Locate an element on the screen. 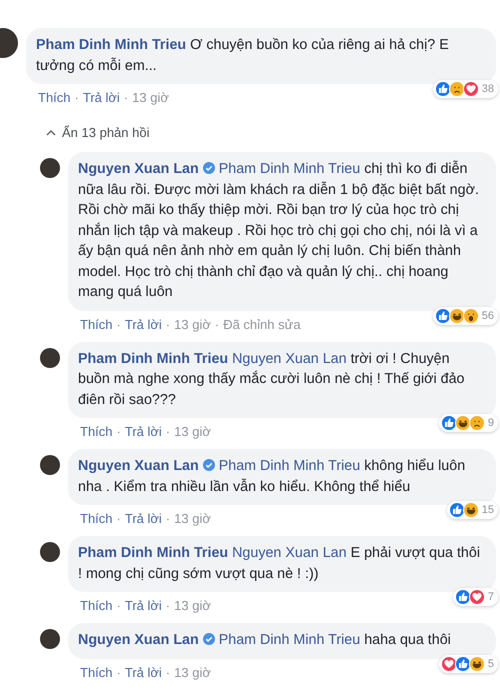 This screenshot has width=500, height=700. reaction-count: 56 is located at coordinates (465, 315).